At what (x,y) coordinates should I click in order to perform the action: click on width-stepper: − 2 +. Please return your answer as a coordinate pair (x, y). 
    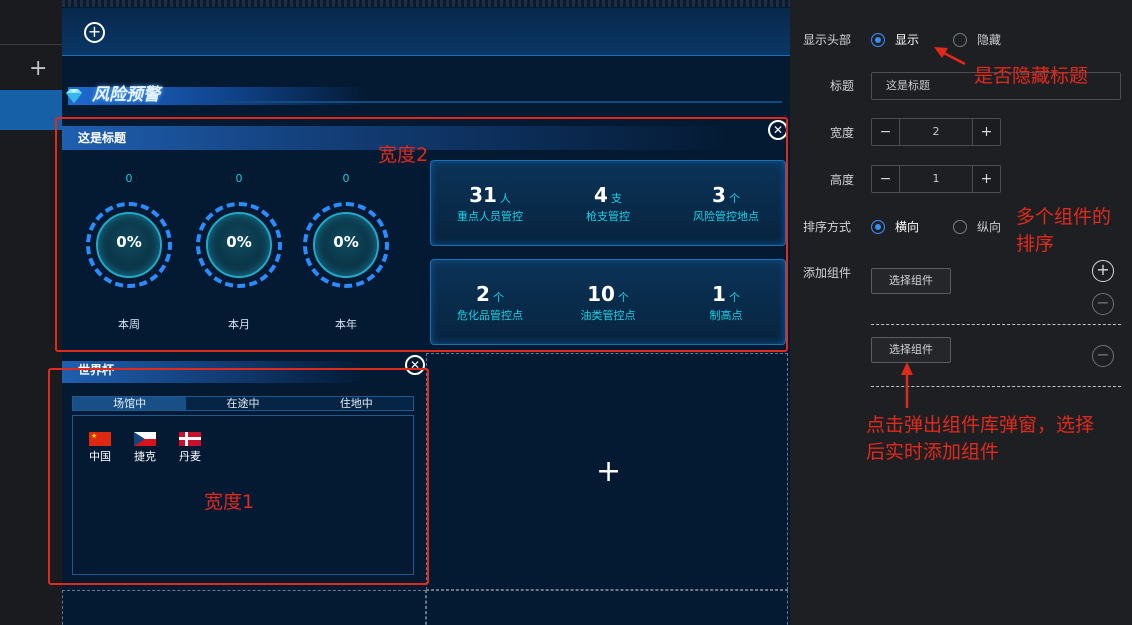
    Looking at the image, I should click on (936, 132).